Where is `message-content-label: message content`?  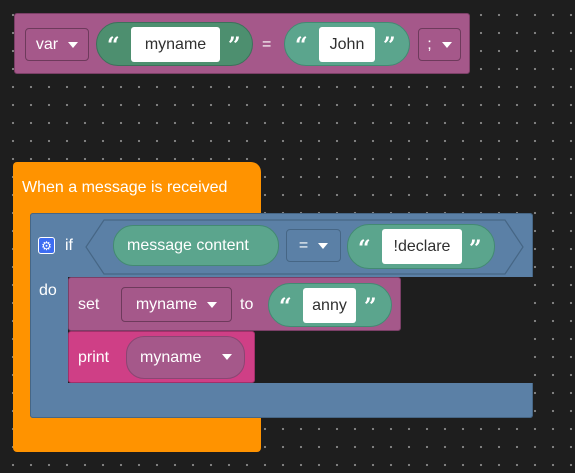 message-content-label: message content is located at coordinates (188, 245).